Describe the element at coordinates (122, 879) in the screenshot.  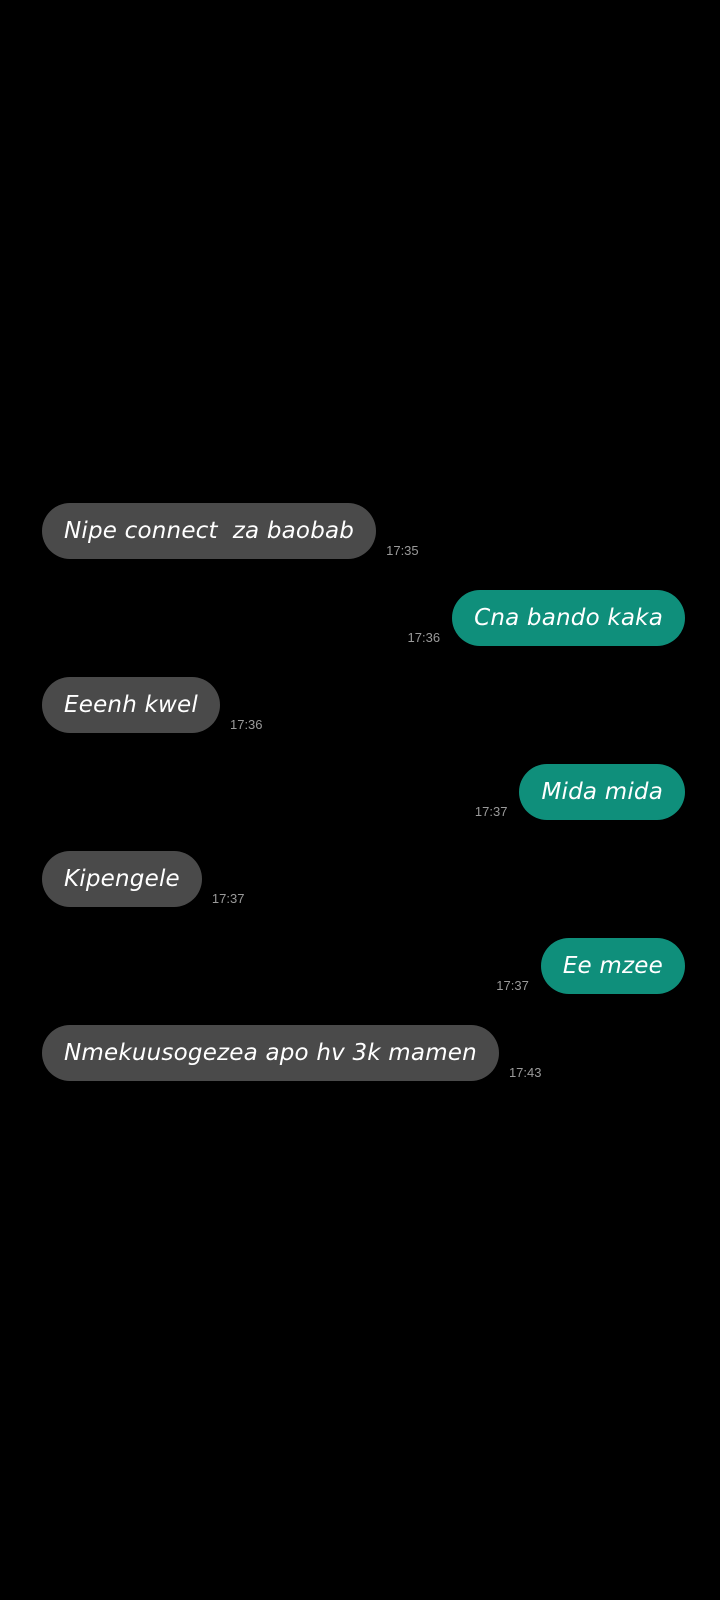
I see `message-bubble: Kipengele` at that location.